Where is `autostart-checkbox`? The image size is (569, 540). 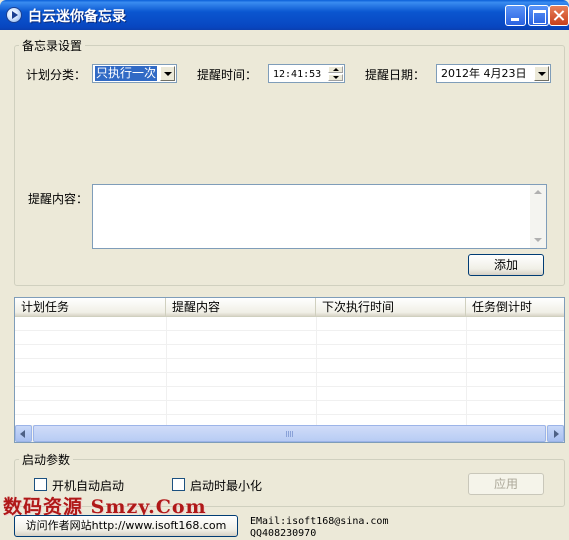 autostart-checkbox is located at coordinates (40, 484).